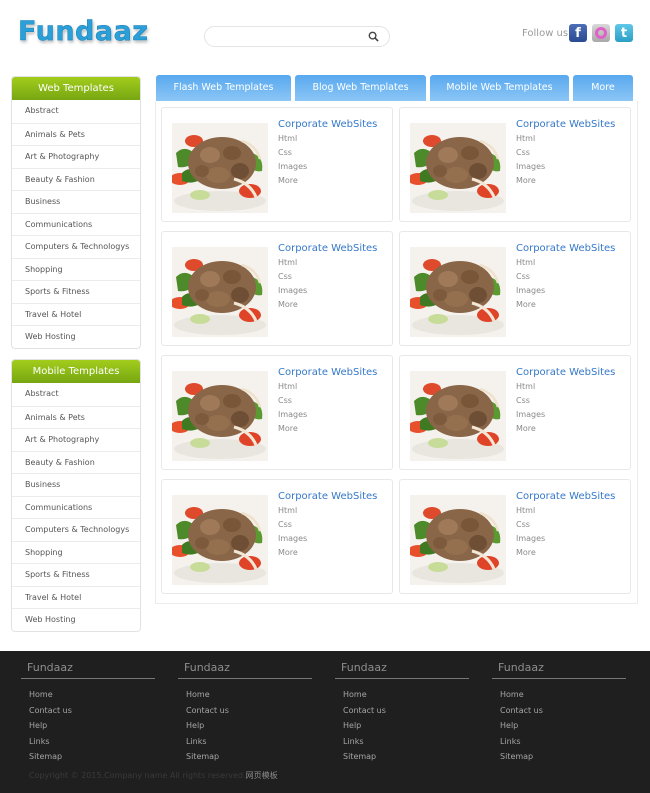 This screenshot has height=793, width=650. What do you see at coordinates (624, 33) in the screenshot?
I see `twitter-icon: t` at bounding box center [624, 33].